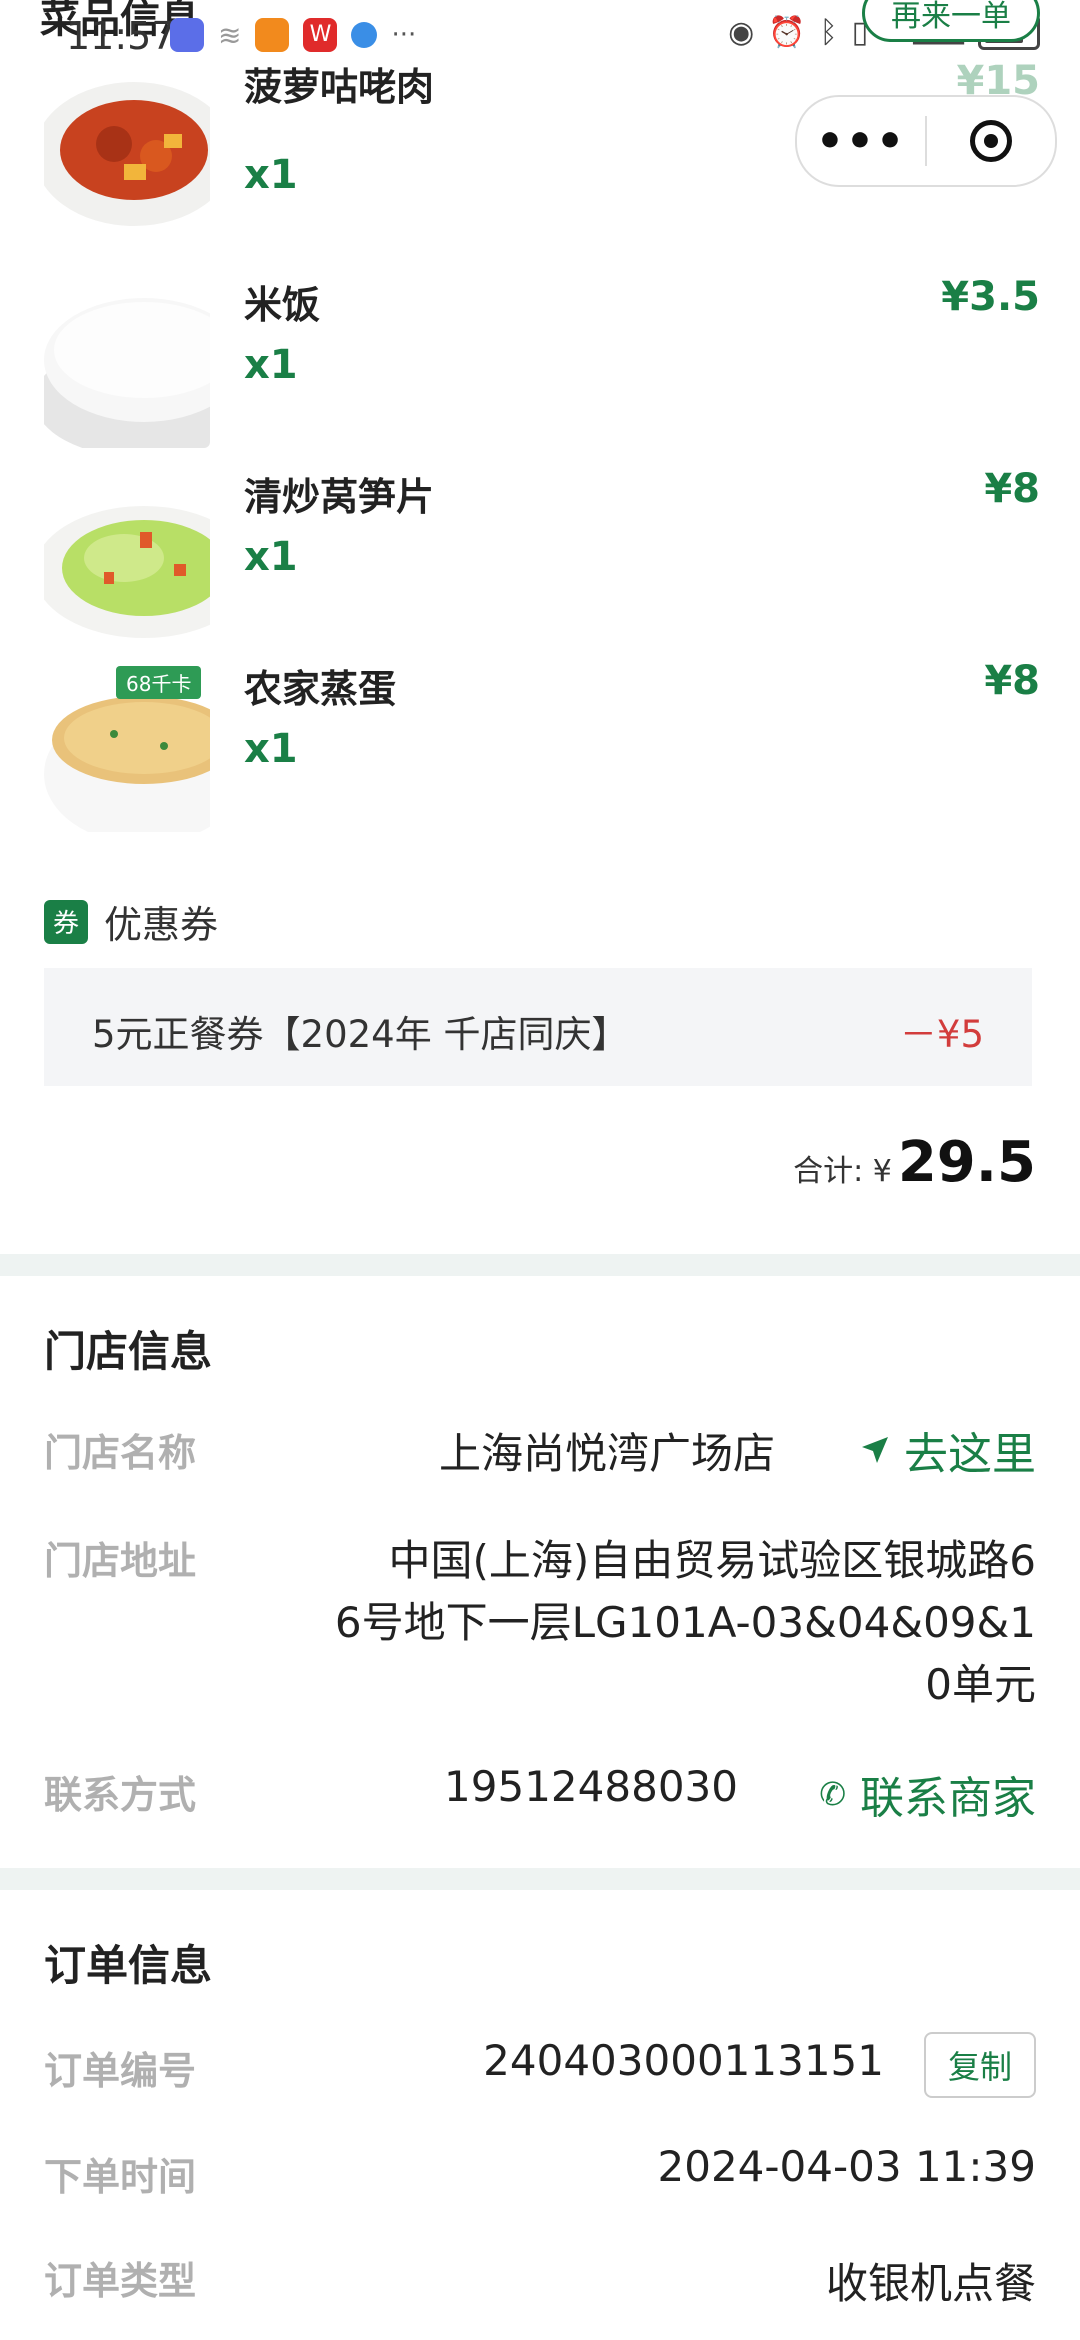  What do you see at coordinates (127, 748) in the screenshot?
I see `dish-image: 68千卡` at bounding box center [127, 748].